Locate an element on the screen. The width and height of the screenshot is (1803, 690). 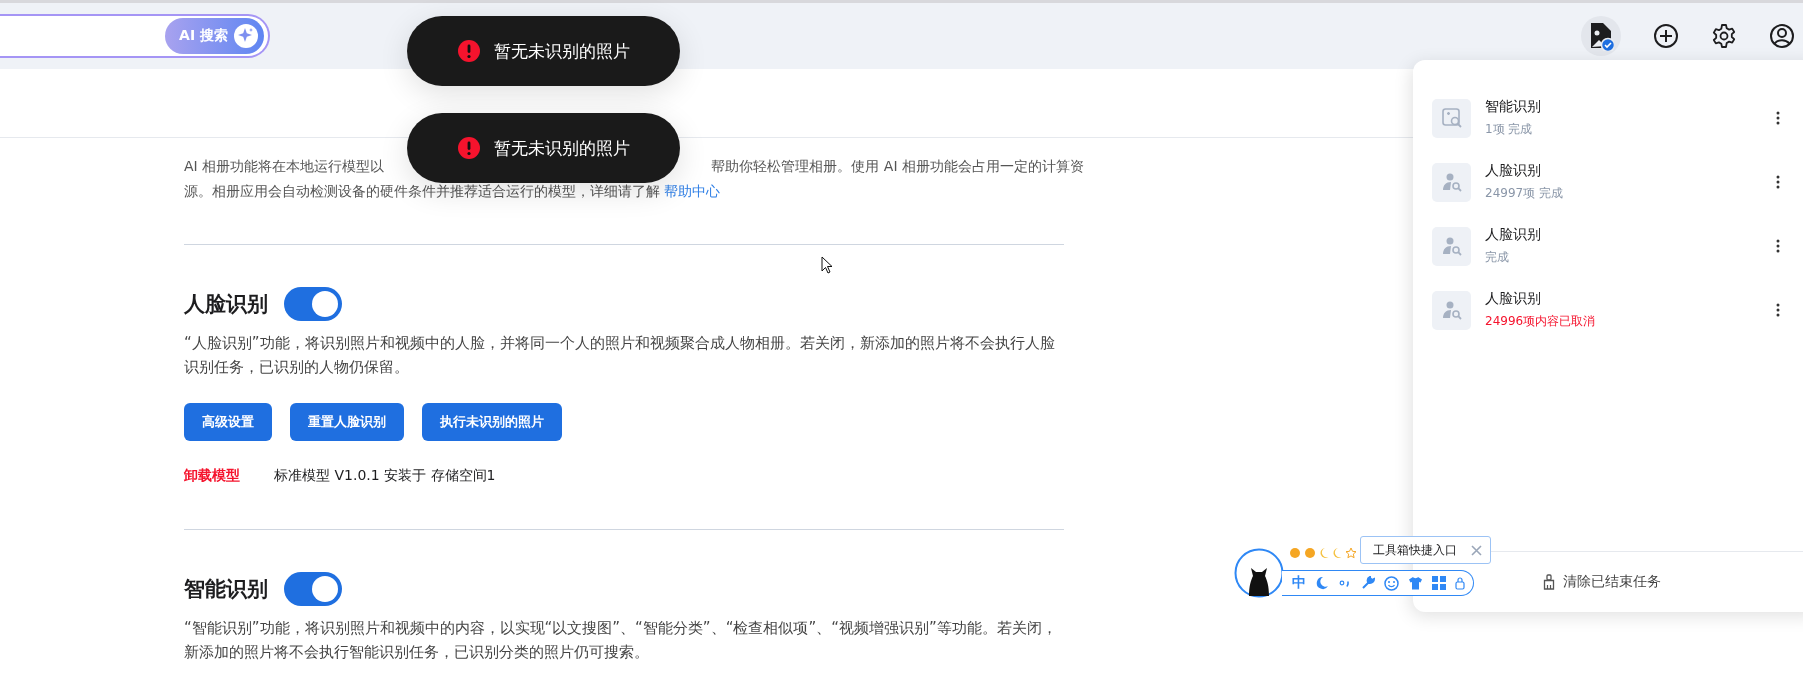
shirt-icon is located at coordinates (1415, 583).